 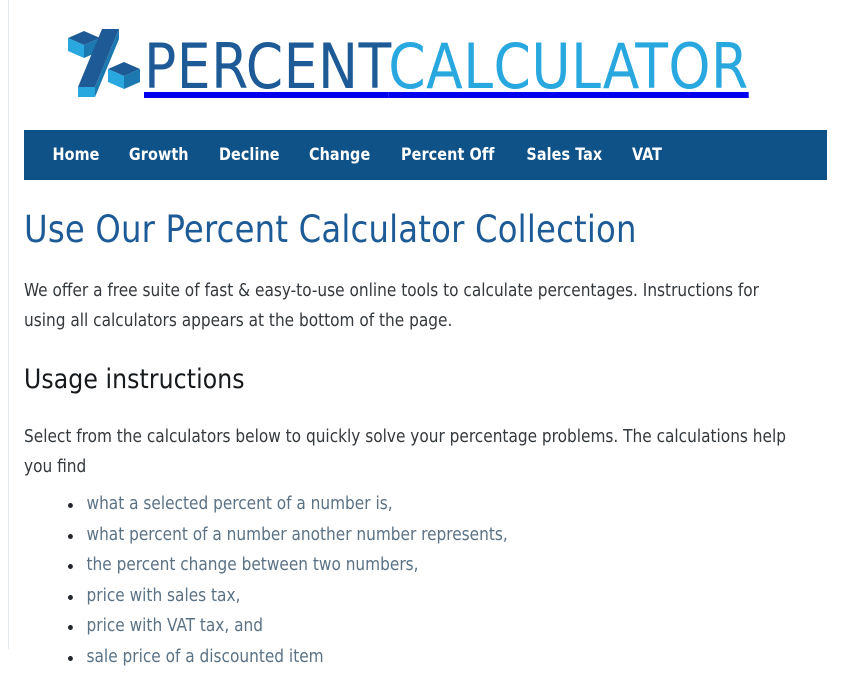 I want to click on list-item: price with sales tax,, so click(x=438, y=596).